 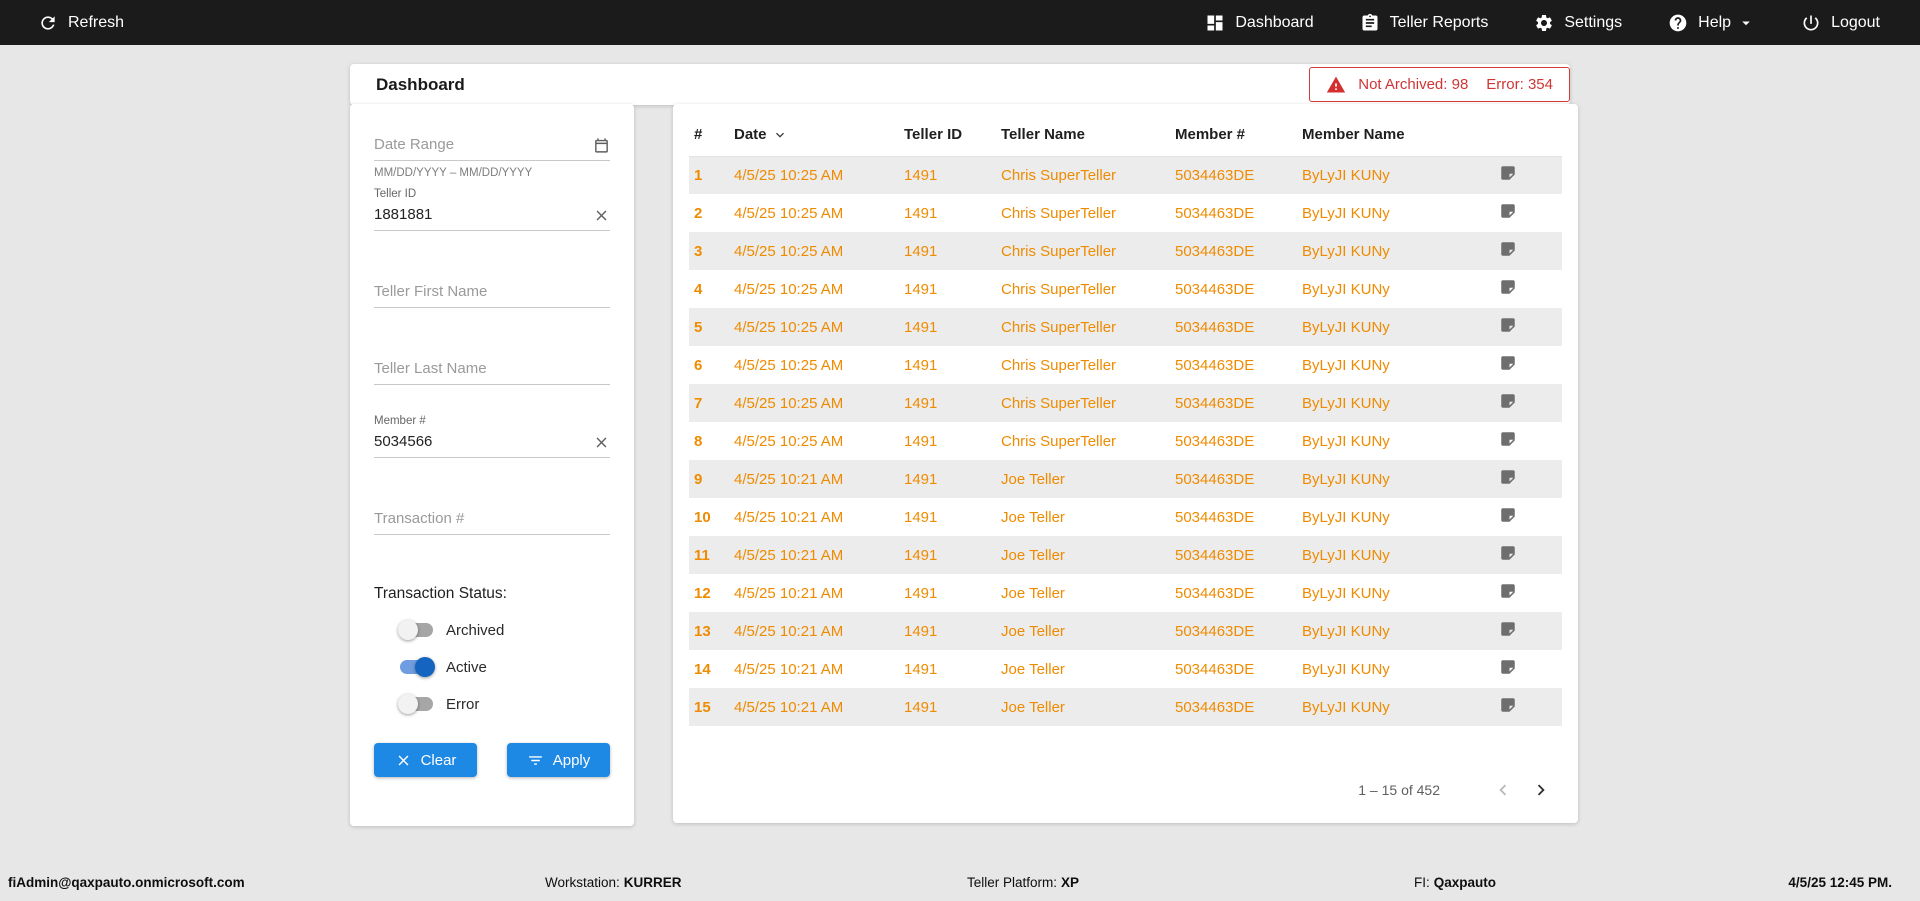 I want to click on clear-member-number-icon, so click(x=601, y=442).